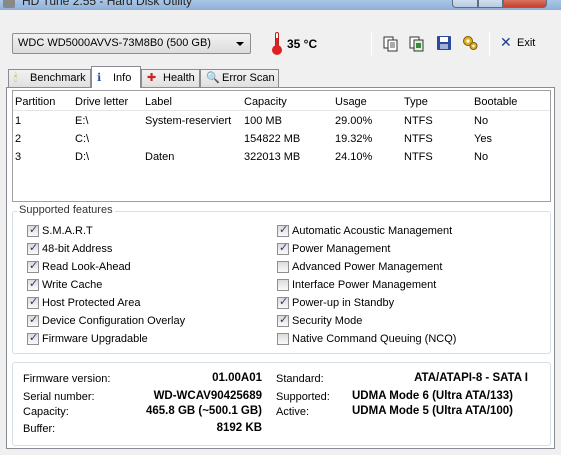 This screenshot has width=561, height=455. Describe the element at coordinates (240, 44) in the screenshot. I see `chevron-down-icon` at that location.